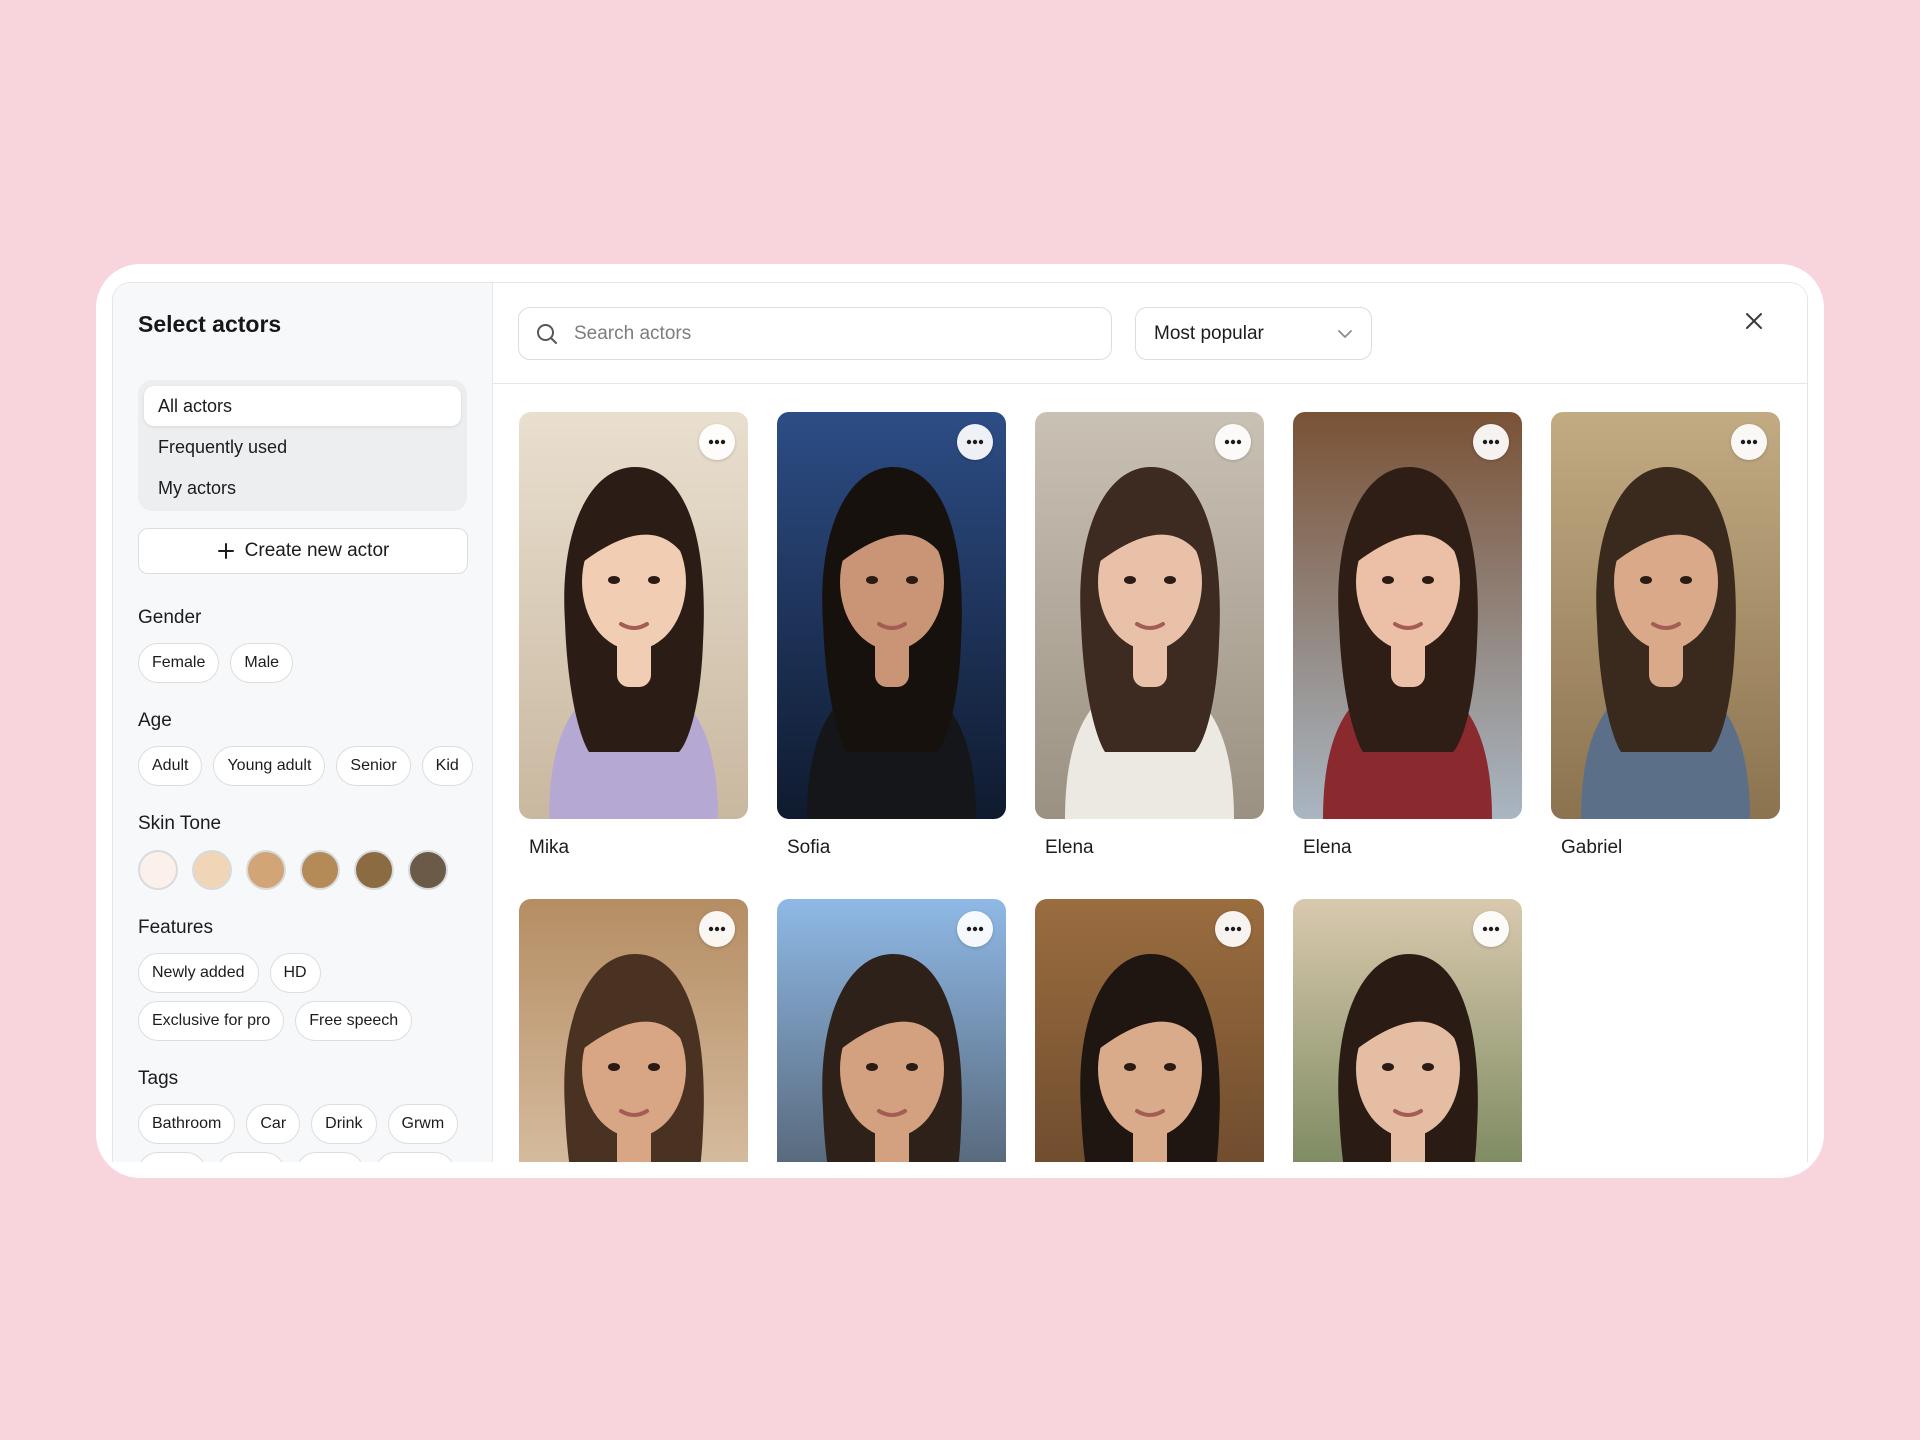 The image size is (1920, 1440). What do you see at coordinates (302, 406) in the screenshot?
I see `nav-item-all-actors: All actors` at bounding box center [302, 406].